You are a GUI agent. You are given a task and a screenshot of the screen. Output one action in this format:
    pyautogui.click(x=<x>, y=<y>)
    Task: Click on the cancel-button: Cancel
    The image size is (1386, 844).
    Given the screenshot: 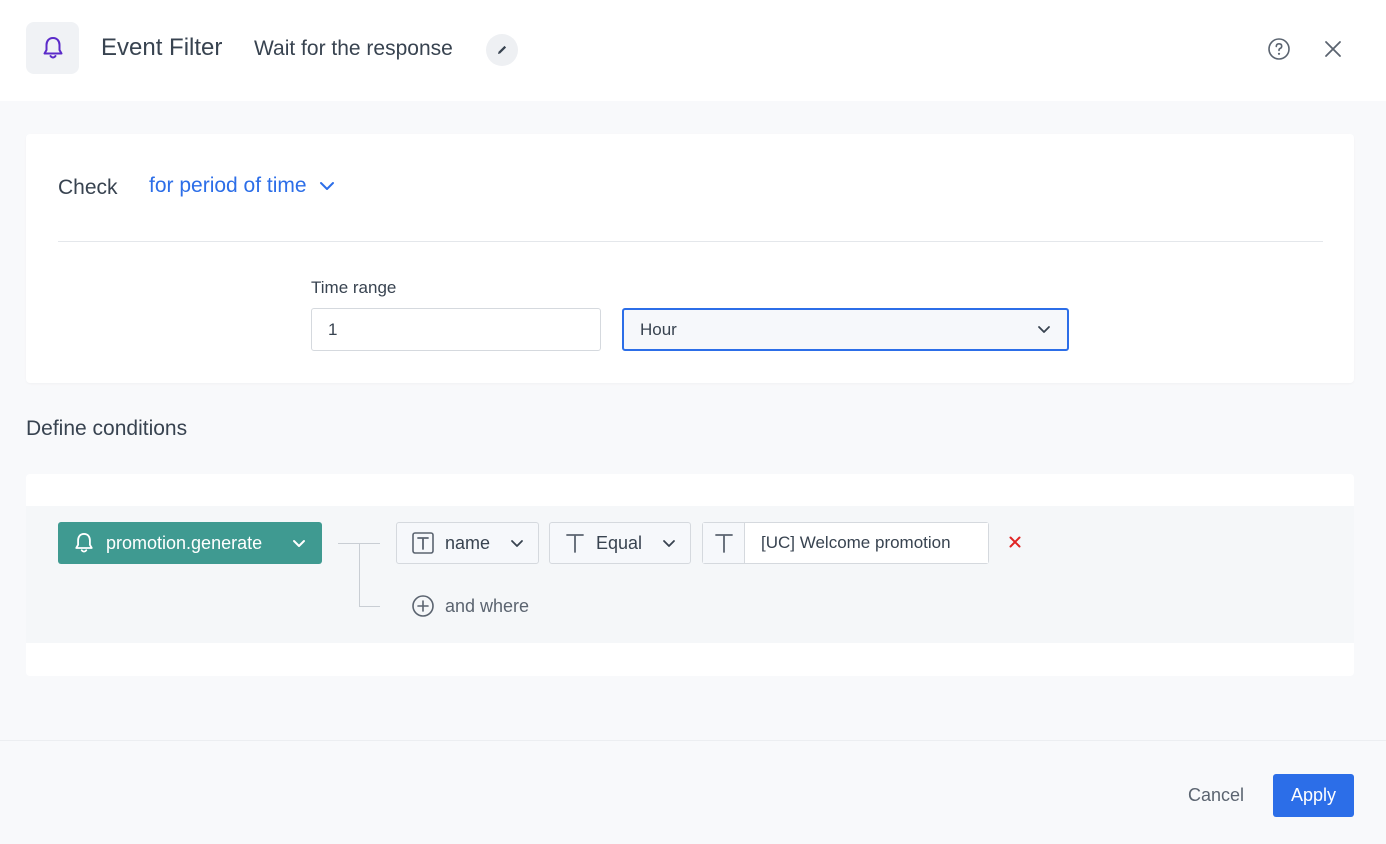 What is the action you would take?
    pyautogui.click(x=1216, y=795)
    